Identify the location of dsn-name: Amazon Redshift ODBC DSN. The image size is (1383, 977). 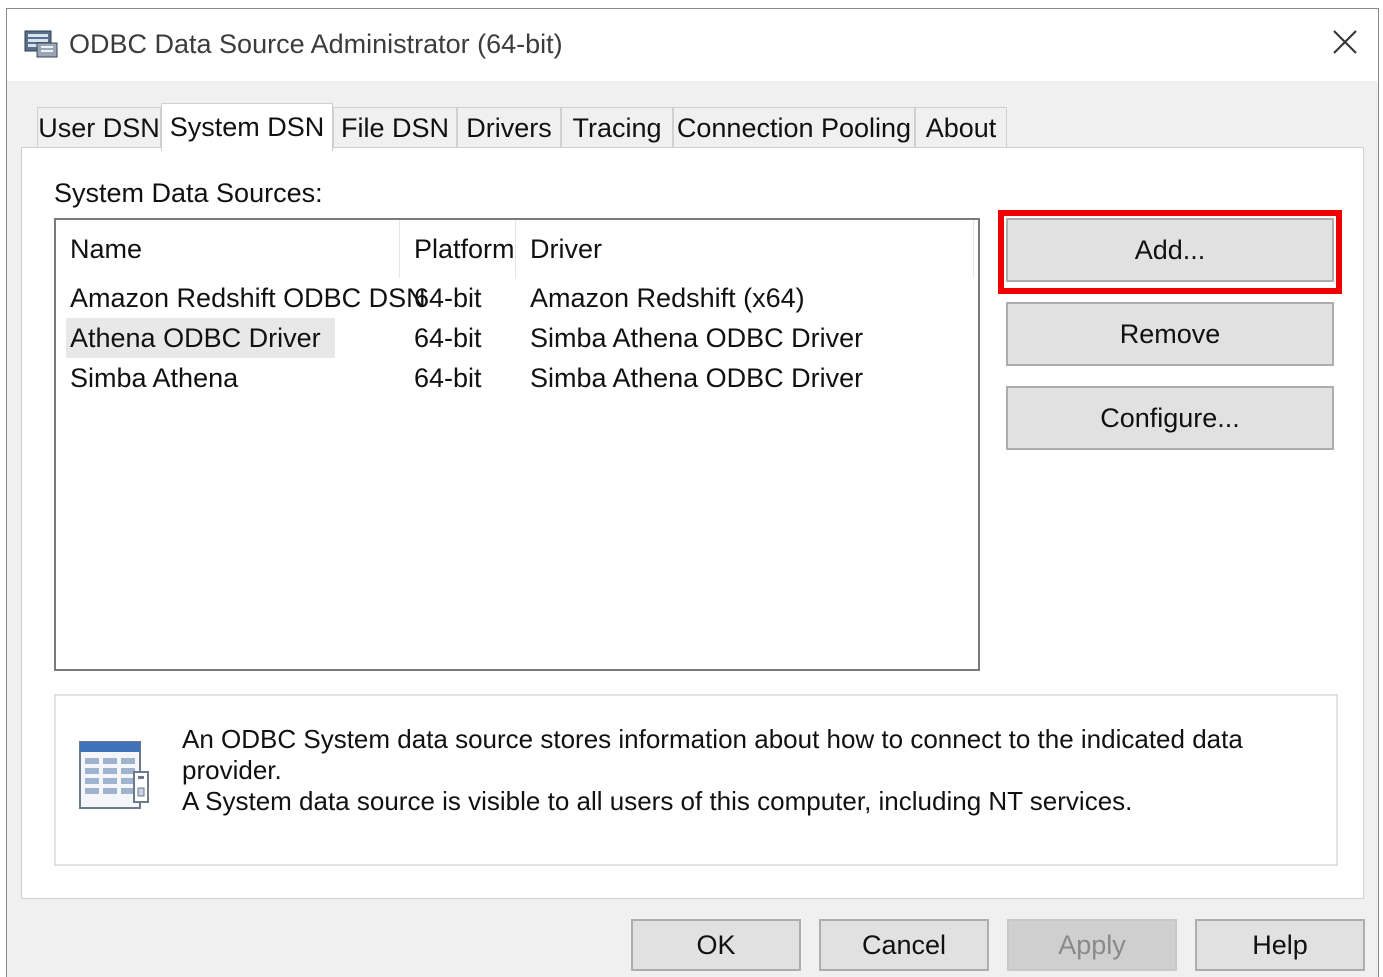
(248, 297).